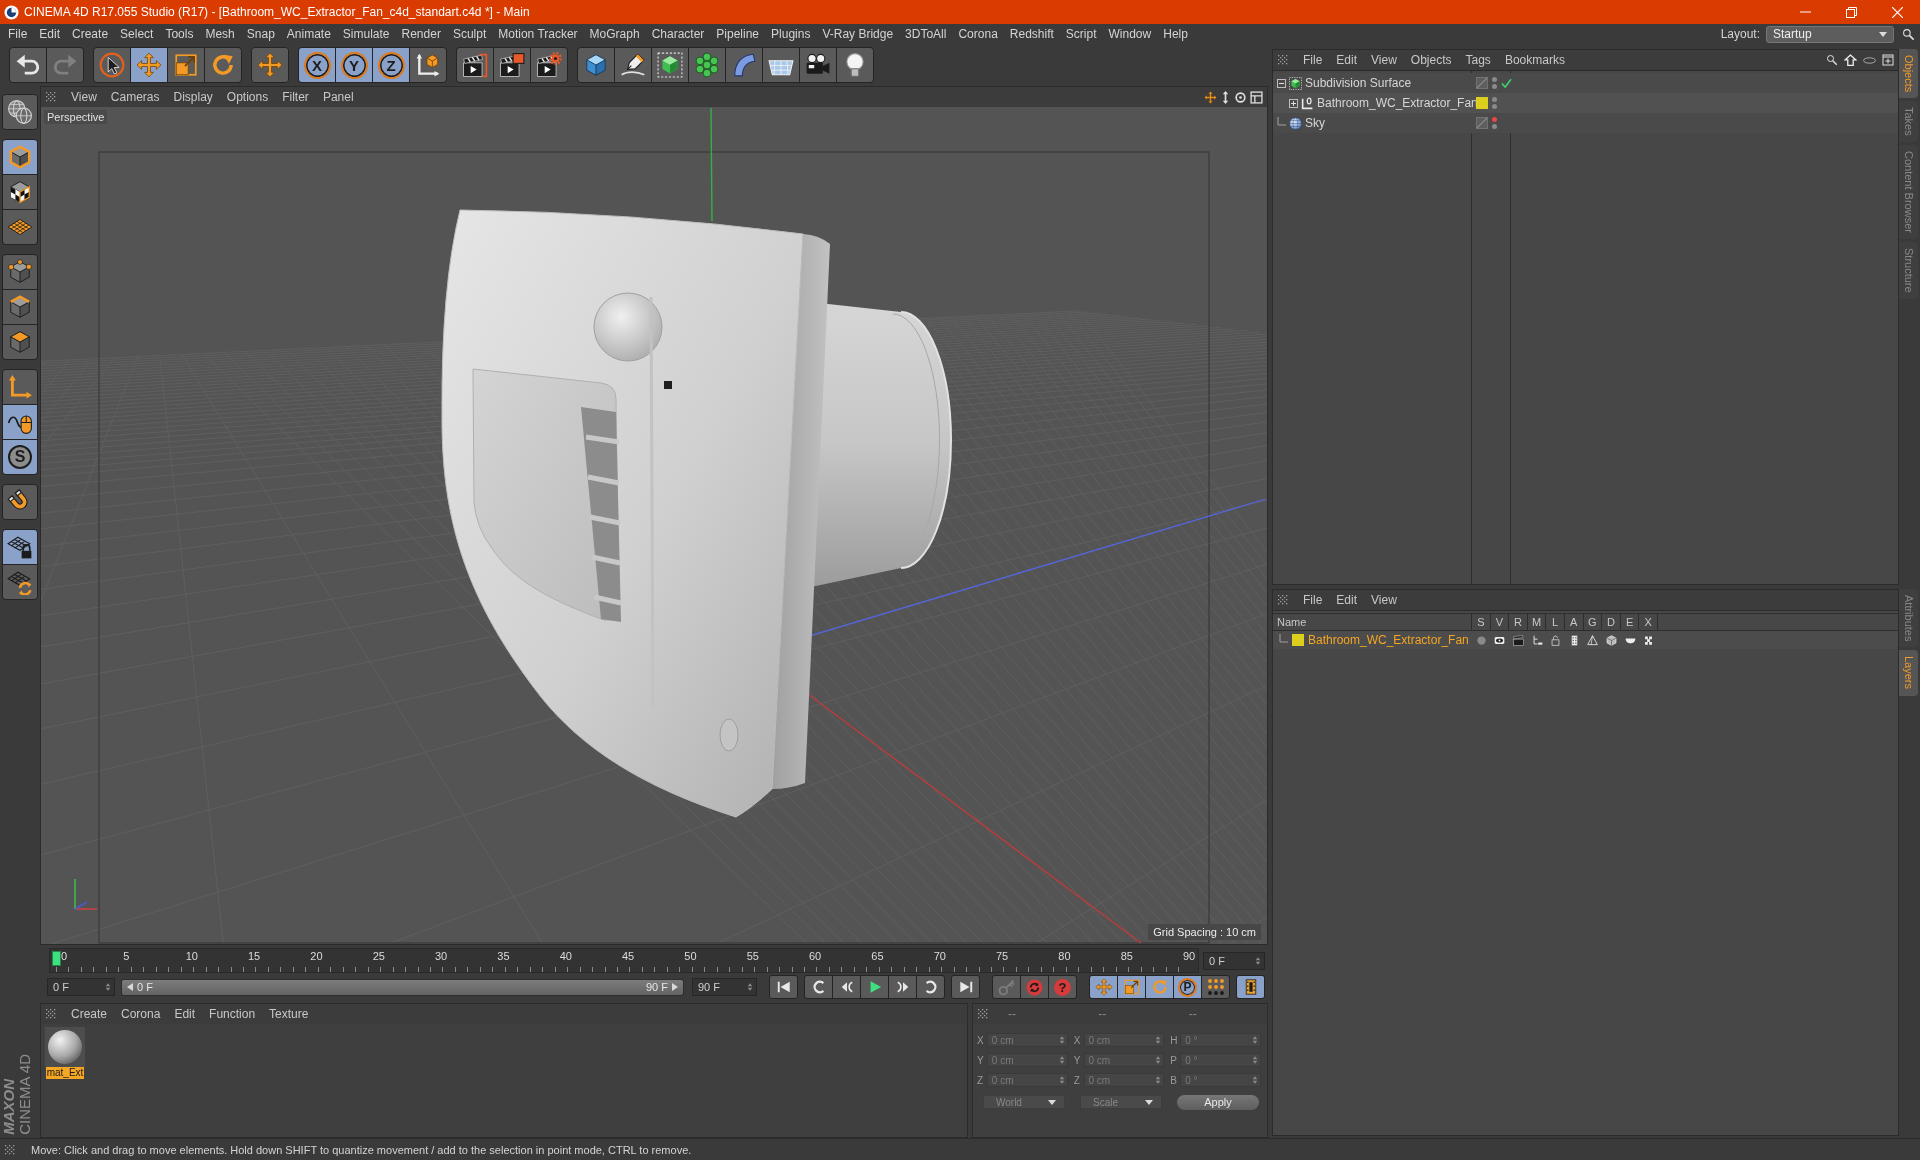 This screenshot has width=1920, height=1160. What do you see at coordinates (1611, 622) in the screenshot?
I see `column-header: D` at bounding box center [1611, 622].